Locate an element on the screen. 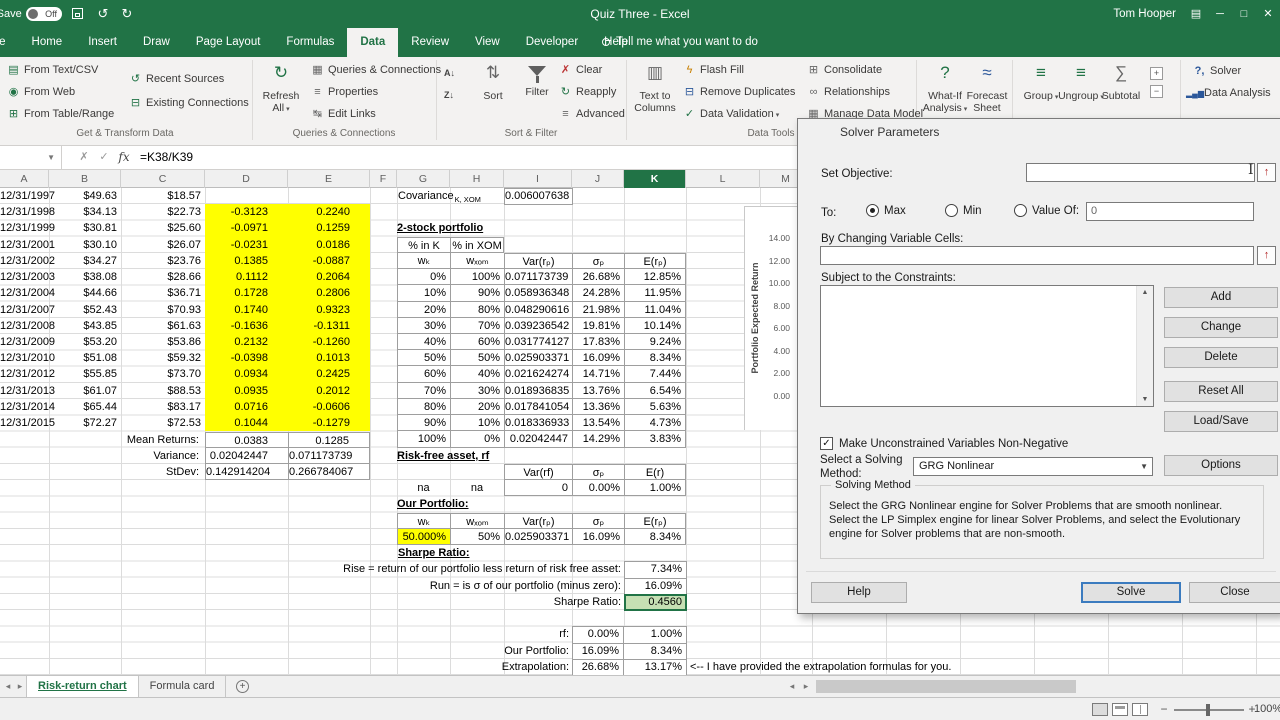  properties-button: ≡ Properties is located at coordinates (344, 92).